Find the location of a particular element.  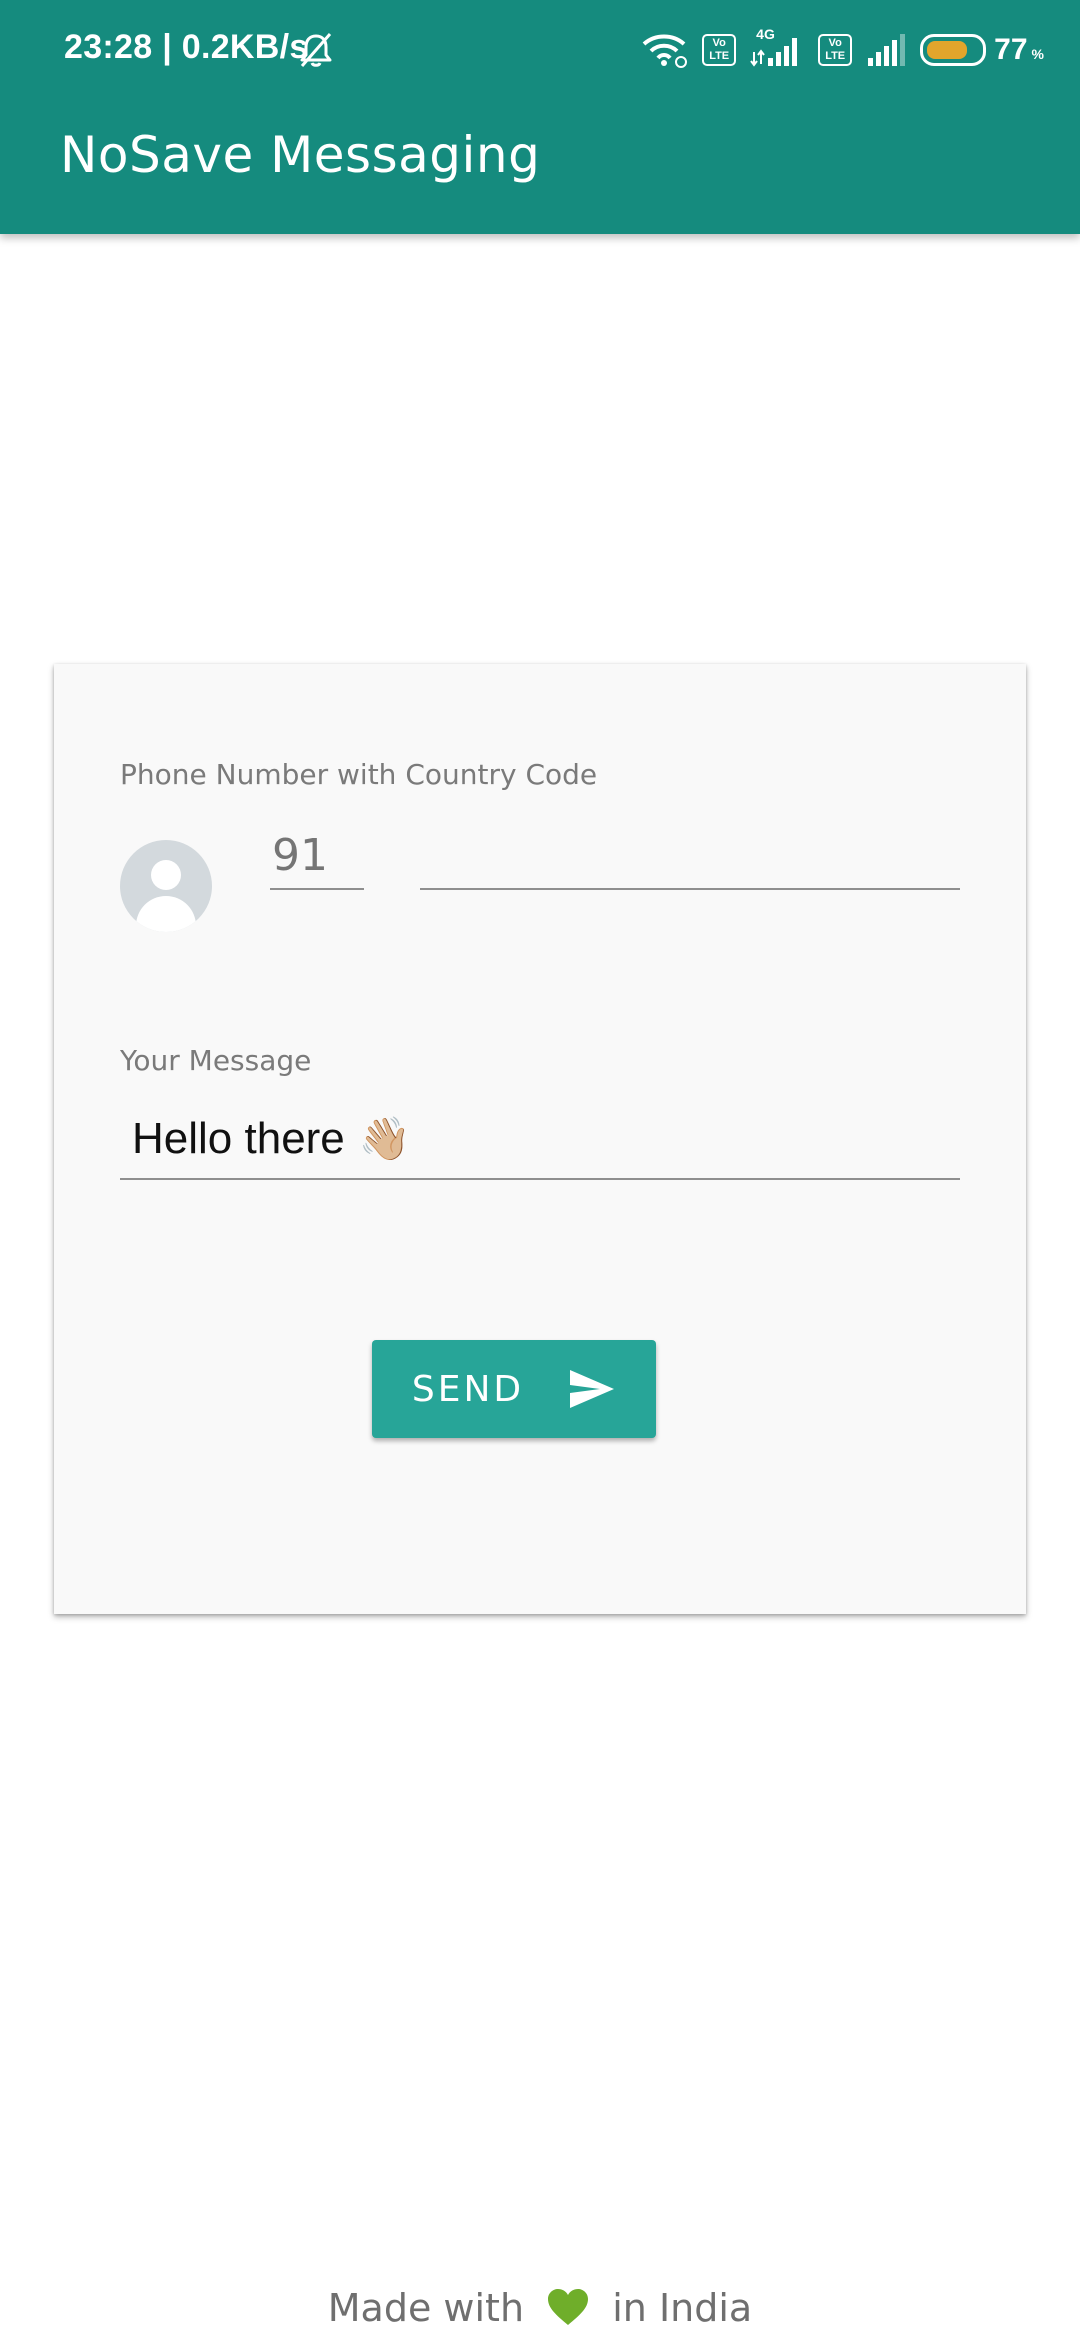

battery-indicator: 77% is located at coordinates (982, 50).